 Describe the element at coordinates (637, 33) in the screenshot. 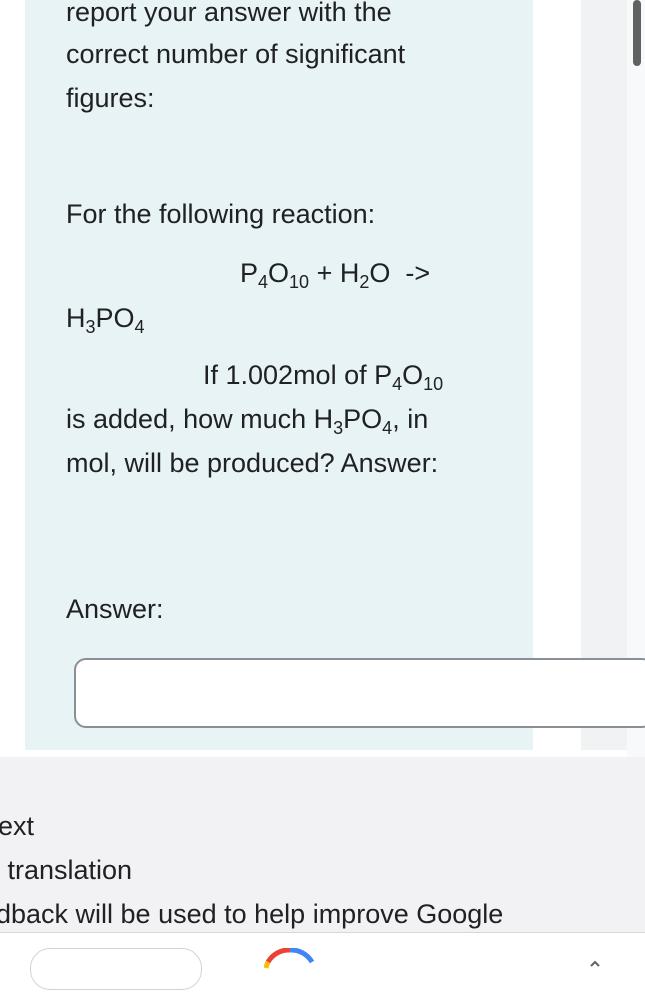

I see `scrollbar-thumb` at that location.